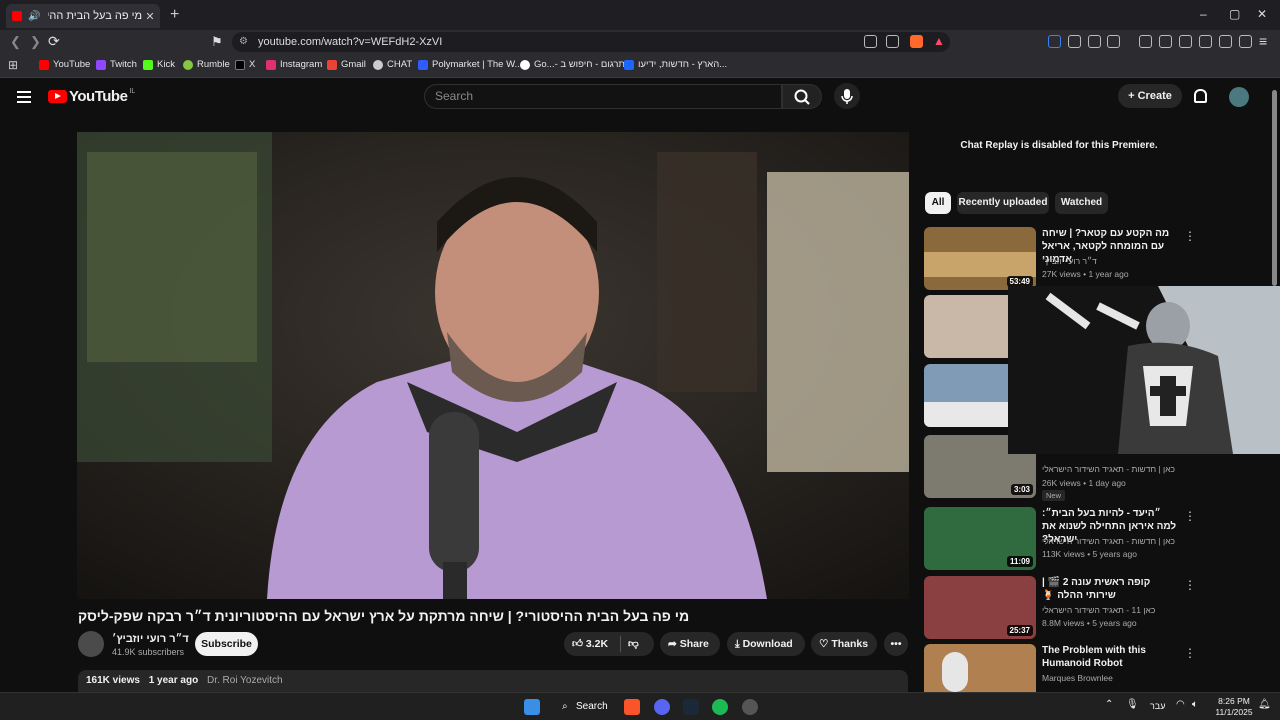  Describe the element at coordinates (13, 65) in the screenshot. I see `apps-grid-icon: ⊞` at that location.